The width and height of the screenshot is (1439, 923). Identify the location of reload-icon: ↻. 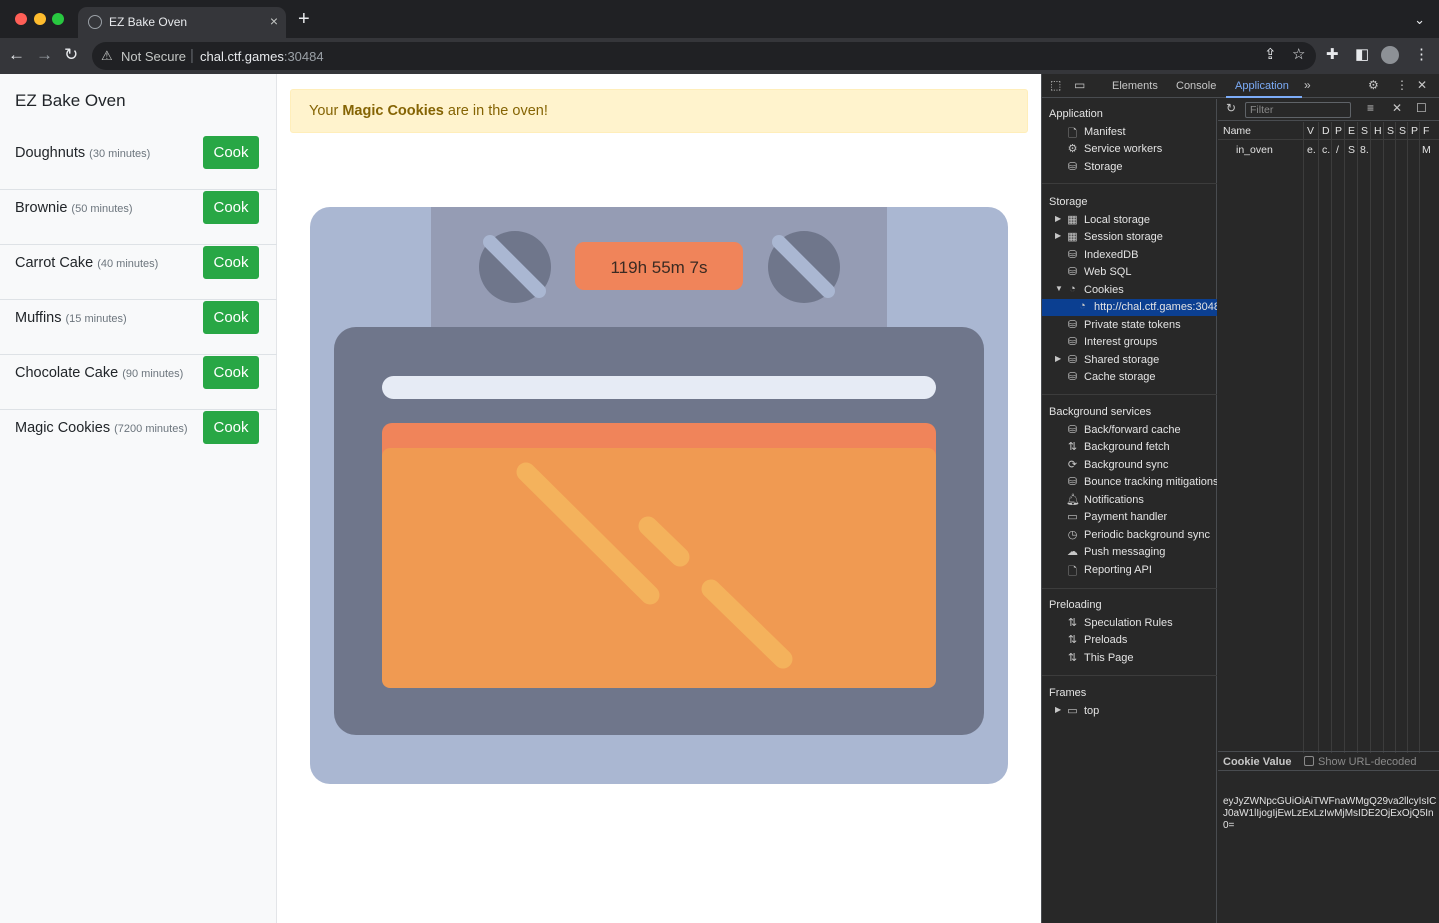
(71, 55).